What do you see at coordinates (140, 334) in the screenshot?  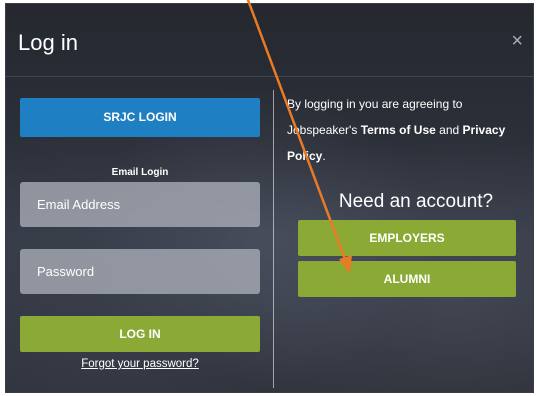 I see `log-in-button: LOG IN` at bounding box center [140, 334].